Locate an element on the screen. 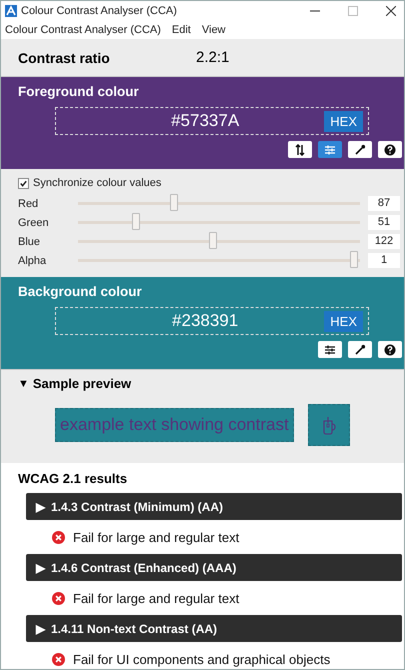  window-title: Colour Contrast Analyser (CCA) is located at coordinates (99, 11).